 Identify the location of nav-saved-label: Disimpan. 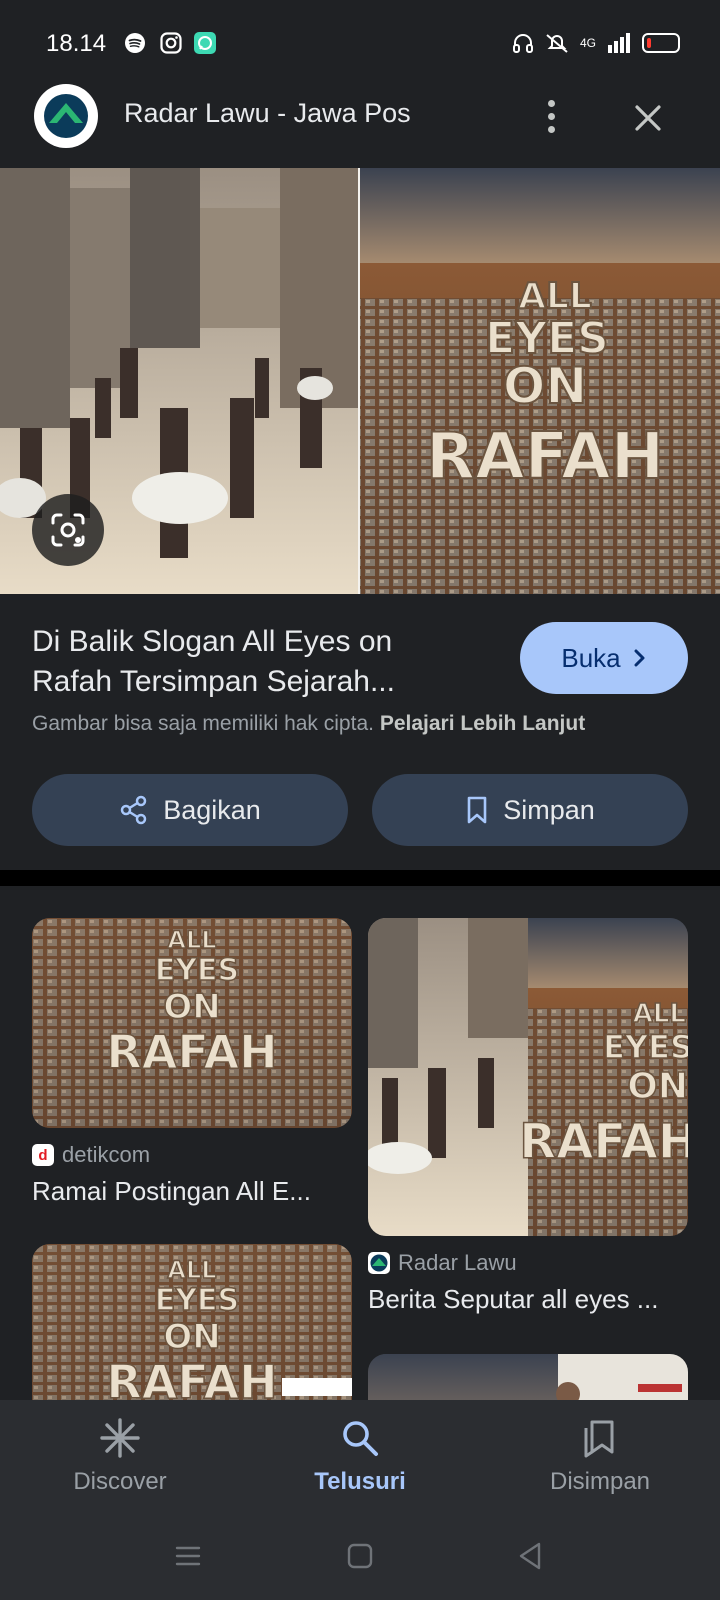
(600, 1481).